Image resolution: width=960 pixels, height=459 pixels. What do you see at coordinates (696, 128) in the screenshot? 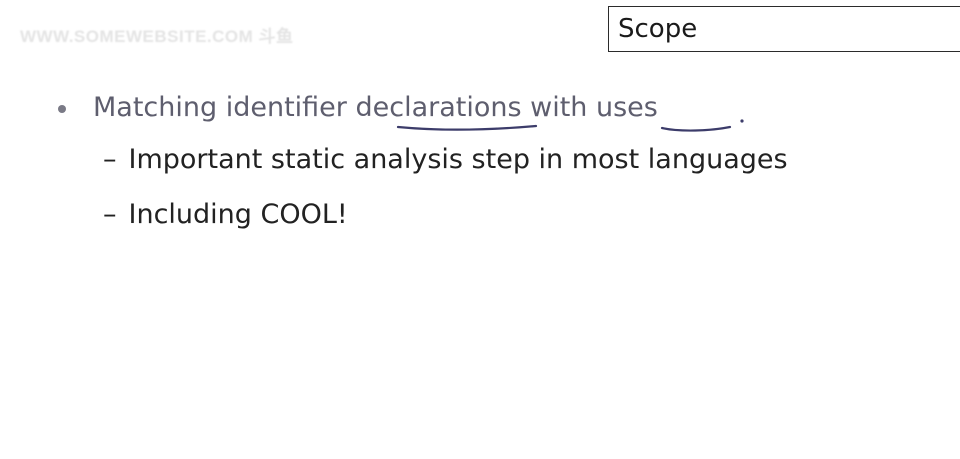
I see `underline-uses-annotation` at bounding box center [696, 128].